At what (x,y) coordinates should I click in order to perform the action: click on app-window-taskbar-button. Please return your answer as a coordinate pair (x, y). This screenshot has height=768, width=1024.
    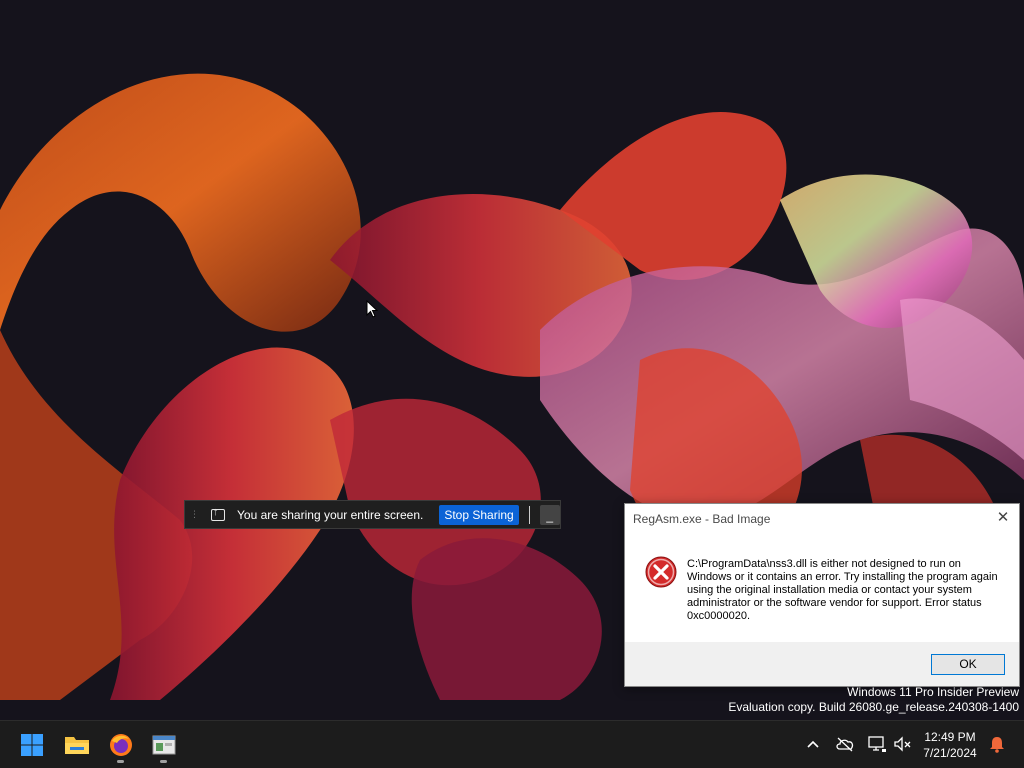
    Looking at the image, I should click on (164, 746).